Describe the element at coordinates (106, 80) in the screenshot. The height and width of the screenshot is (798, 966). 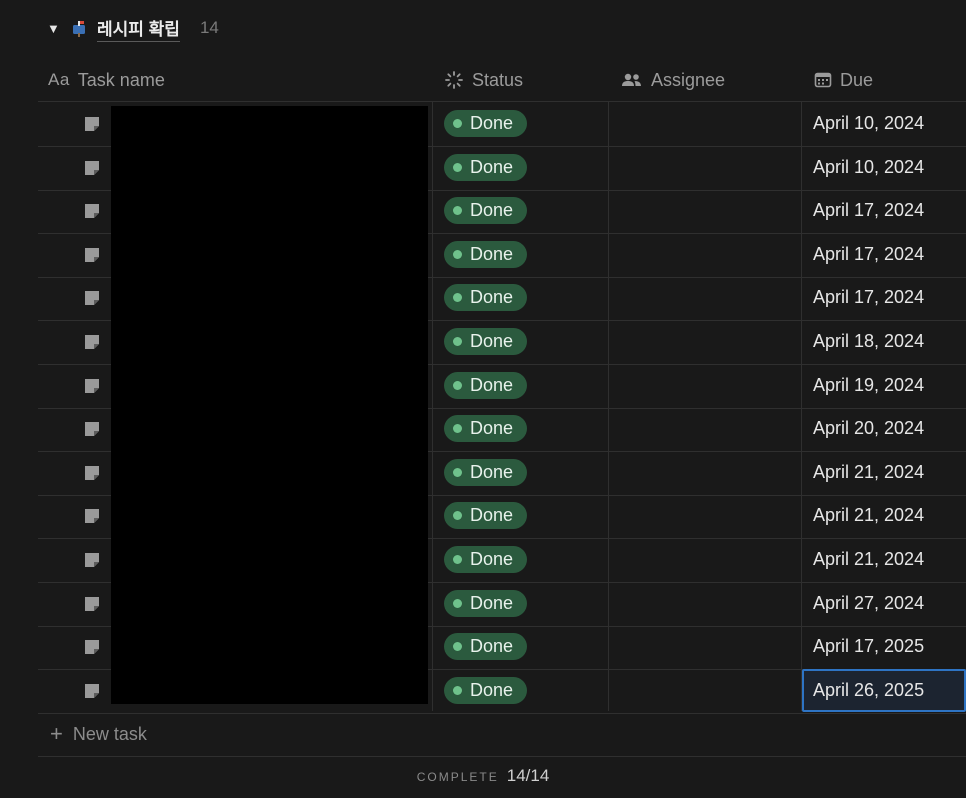
I see `column-header-task-name: Aa Task name` at that location.